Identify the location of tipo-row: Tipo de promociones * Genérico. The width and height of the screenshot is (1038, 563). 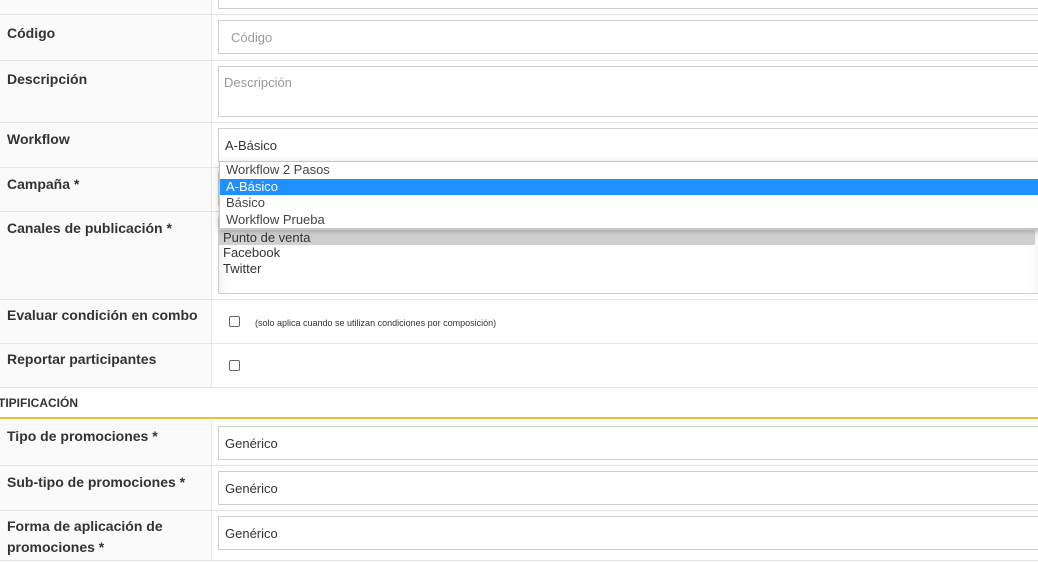
(519, 443).